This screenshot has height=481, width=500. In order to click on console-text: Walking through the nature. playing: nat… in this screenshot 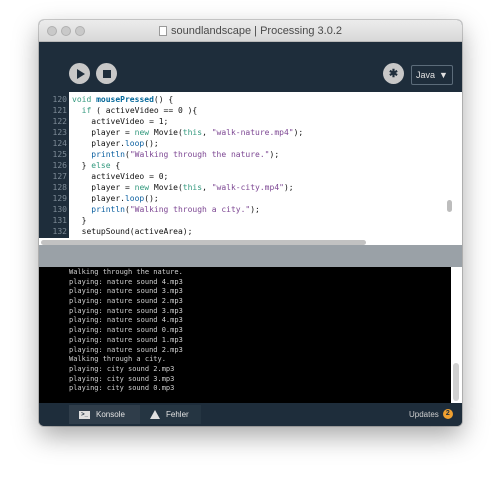, I will do `click(126, 331)`.